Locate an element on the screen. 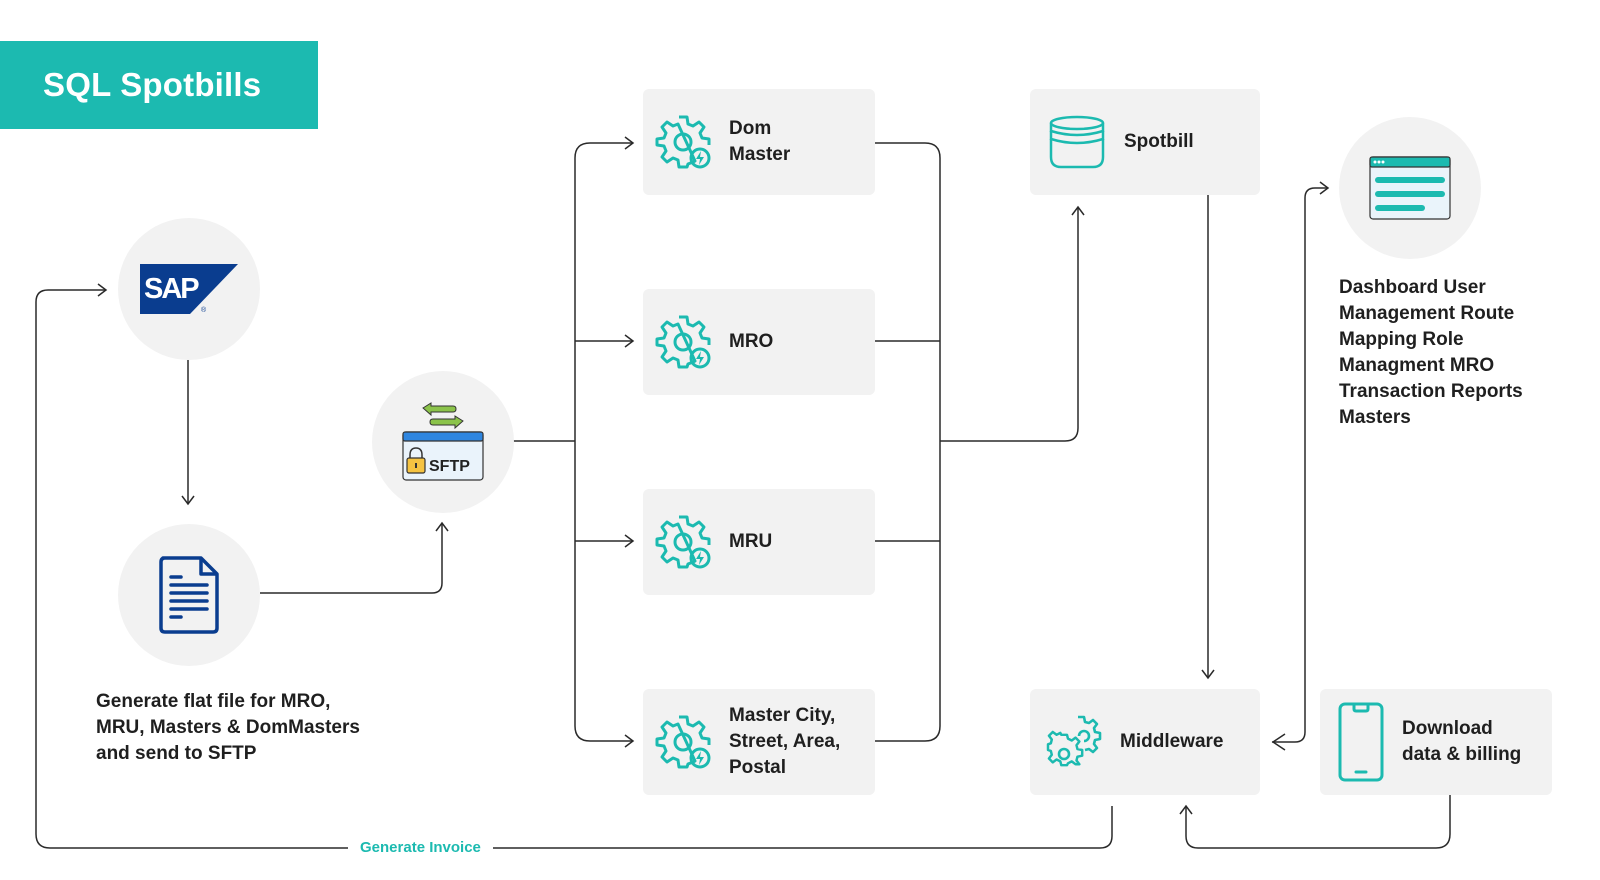  sap-node: SAP ® is located at coordinates (189, 289).